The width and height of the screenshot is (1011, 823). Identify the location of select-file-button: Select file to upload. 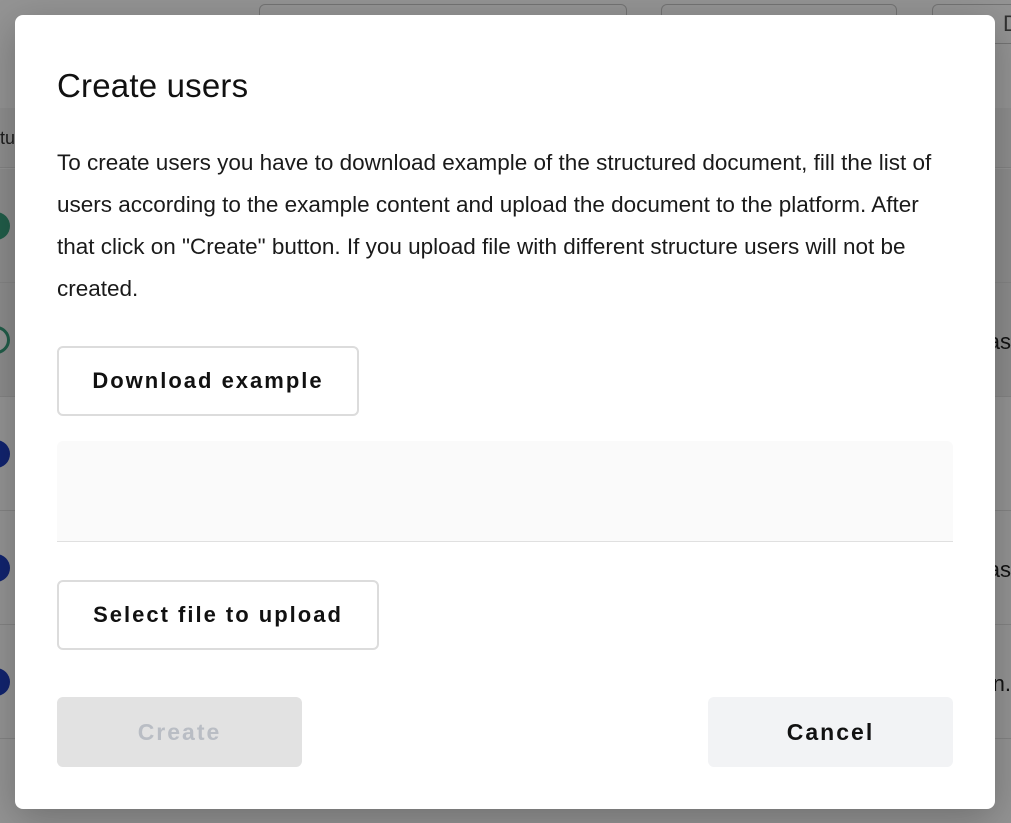
(218, 615).